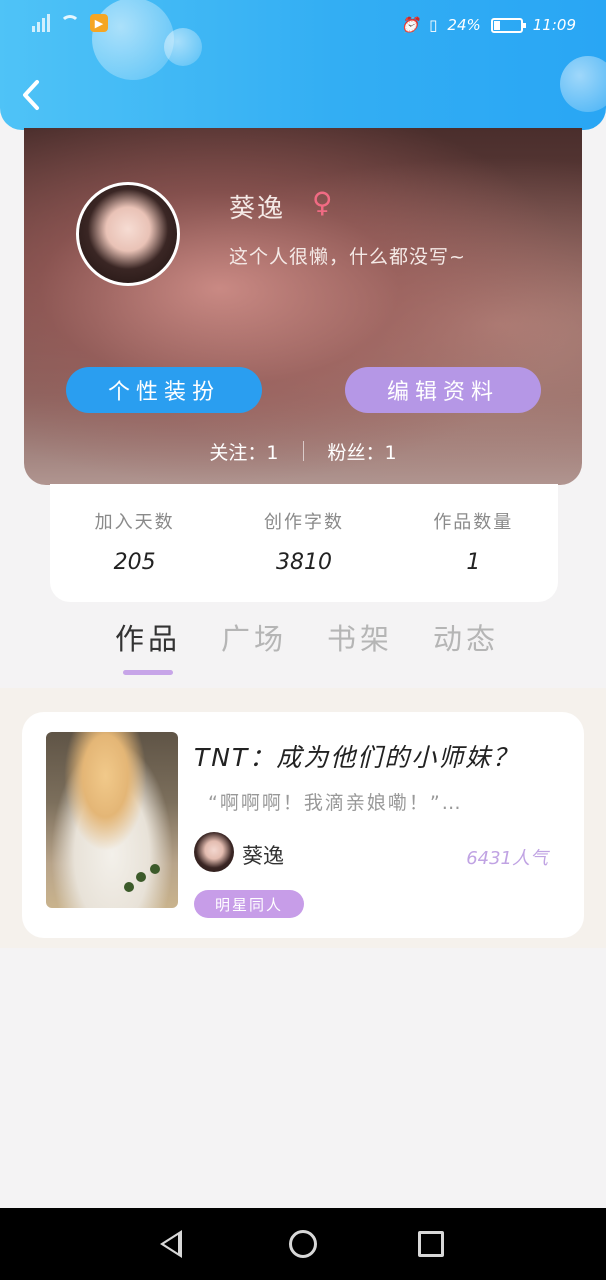 The width and height of the screenshot is (606, 1280). Describe the element at coordinates (214, 852) in the screenshot. I see `author-avatar` at that location.